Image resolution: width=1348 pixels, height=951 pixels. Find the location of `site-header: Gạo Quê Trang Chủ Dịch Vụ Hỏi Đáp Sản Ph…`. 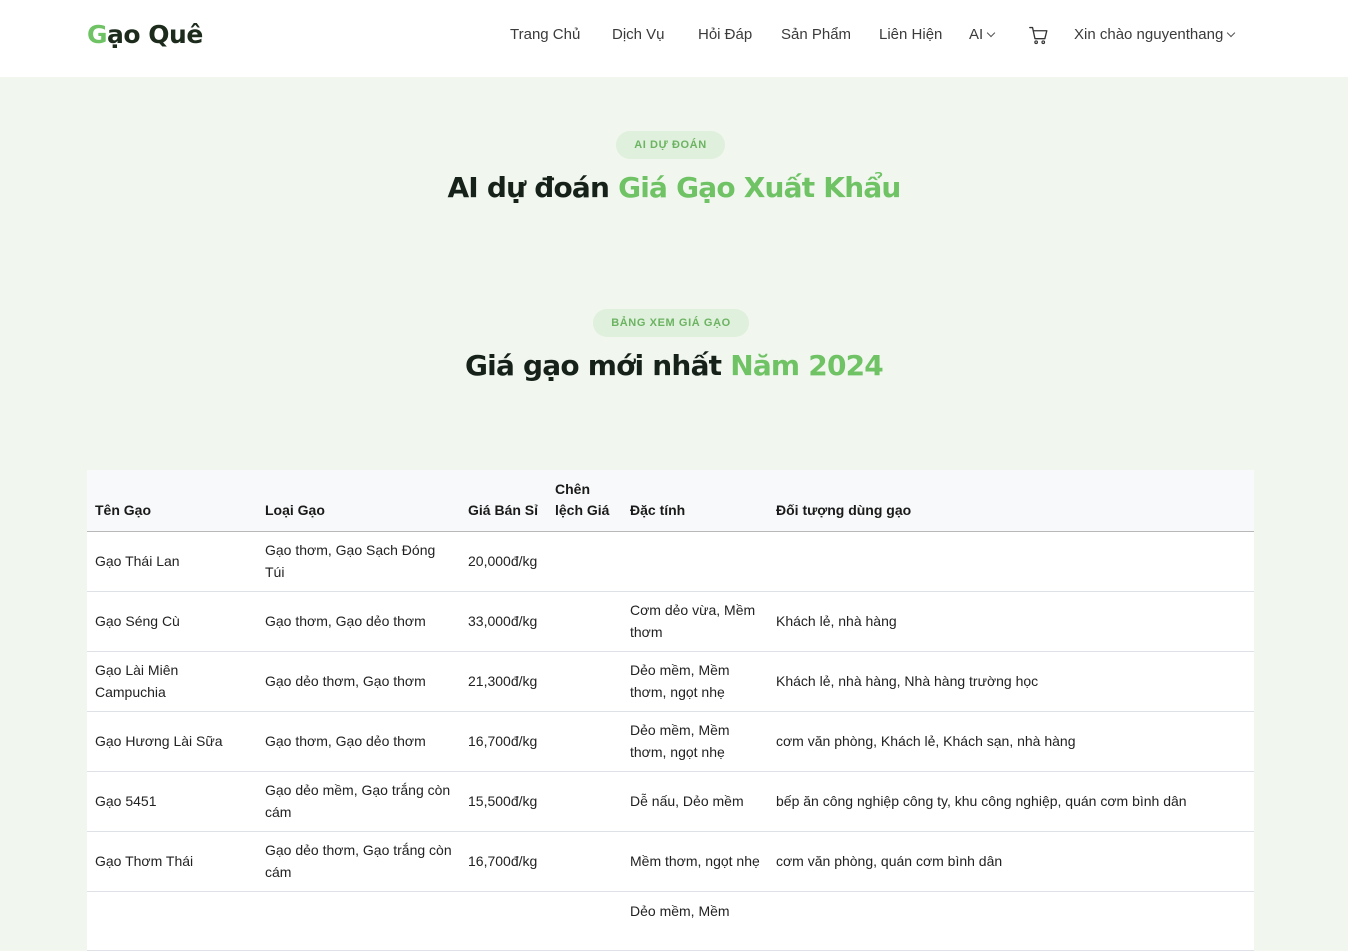

site-header: Gạo Quê Trang Chủ Dịch Vụ Hỏi Đáp Sản Ph… is located at coordinates (674, 38).